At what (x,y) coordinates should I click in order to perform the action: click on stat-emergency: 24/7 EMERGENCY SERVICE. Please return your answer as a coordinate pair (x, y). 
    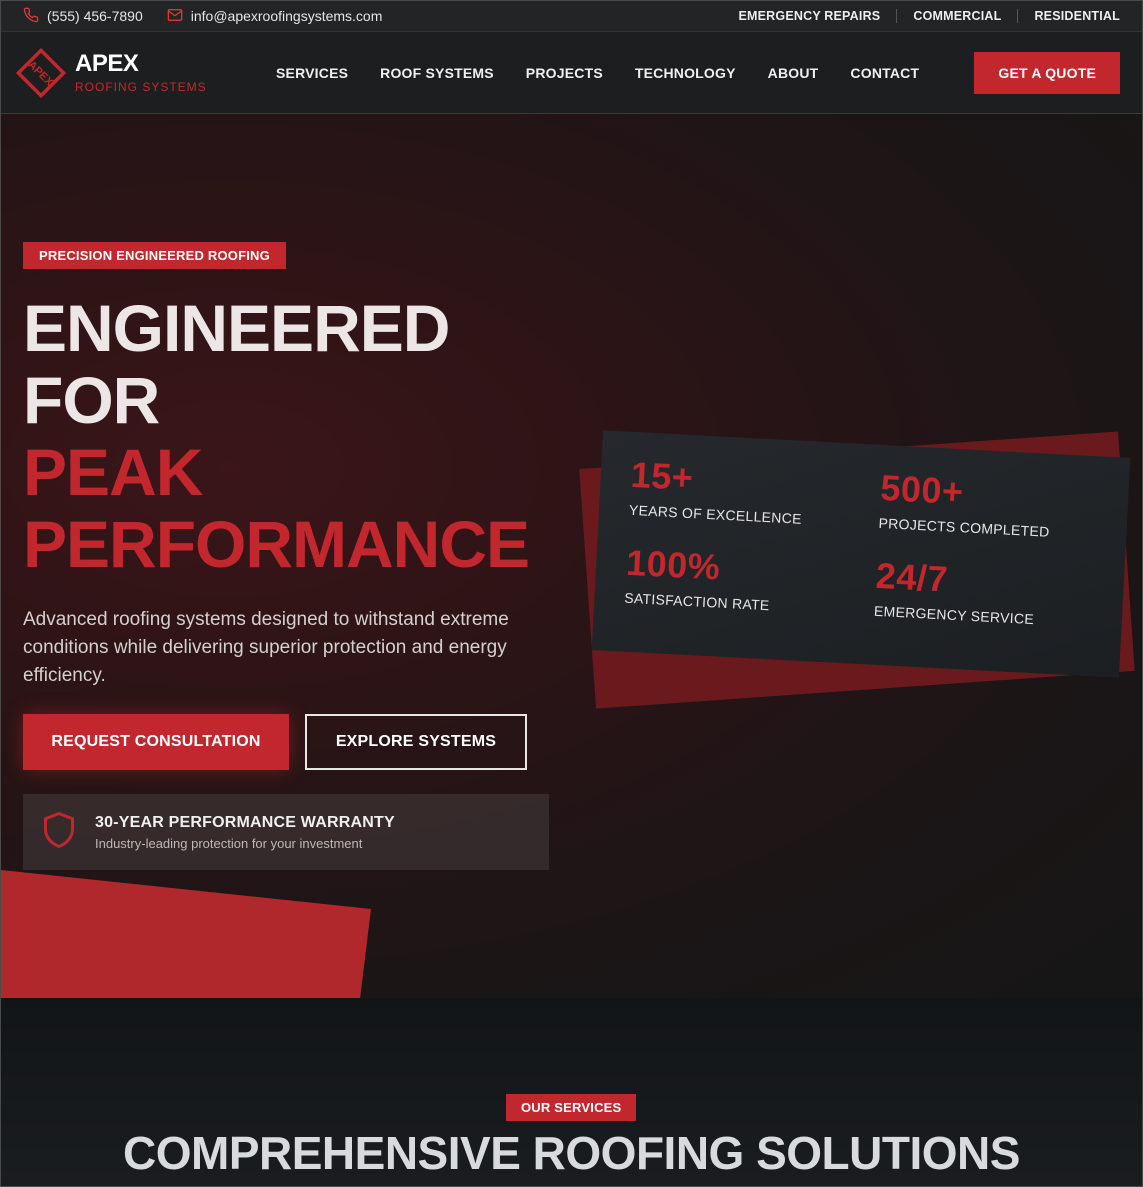
    Looking at the image, I should click on (955, 591).